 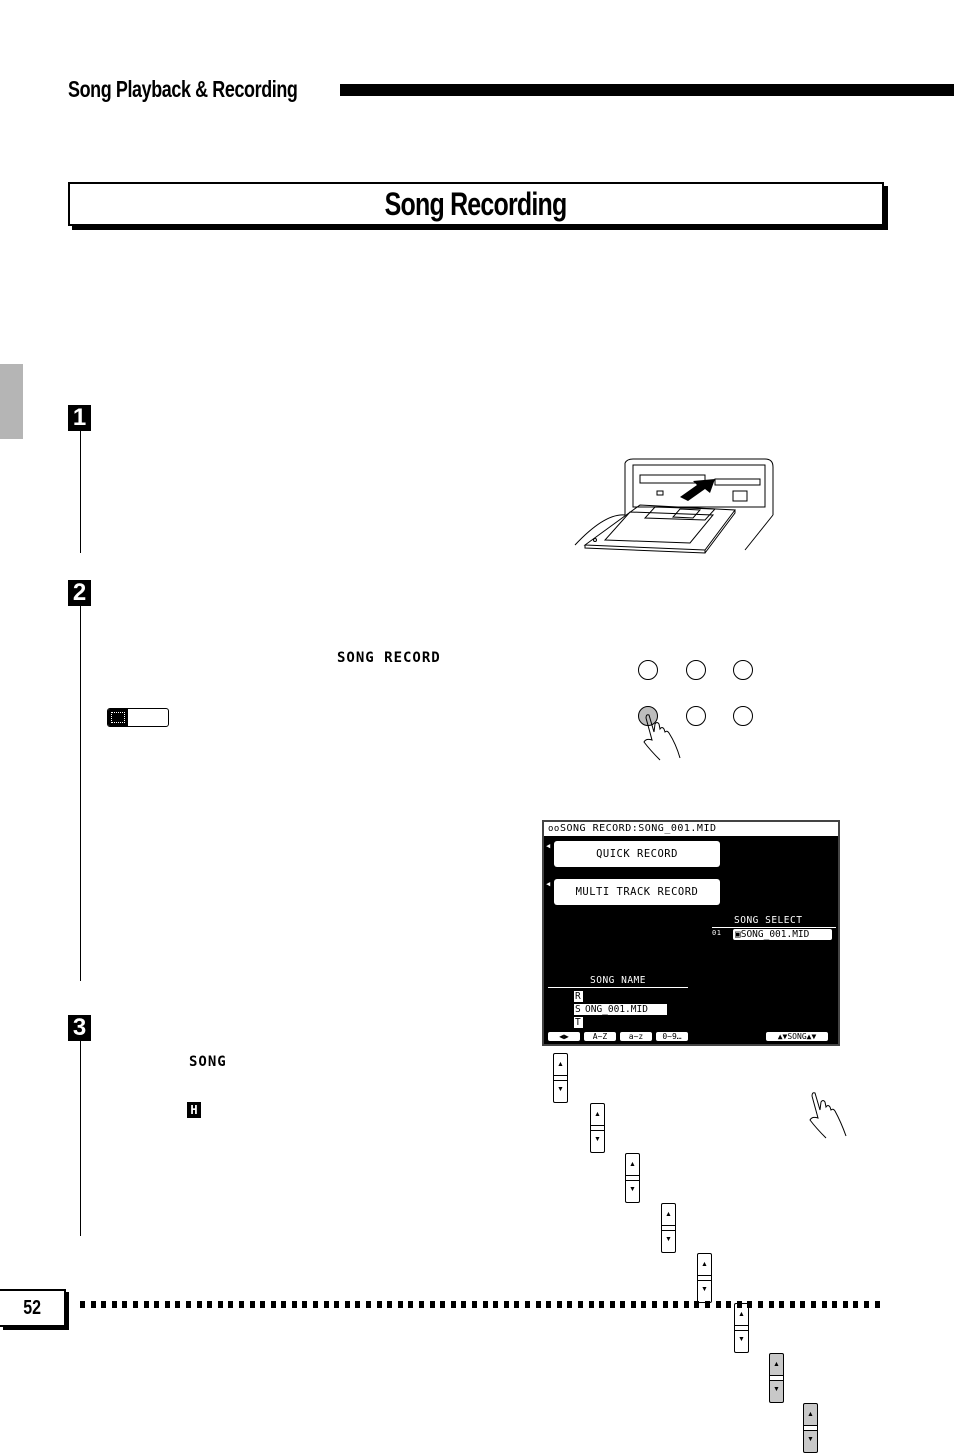 What do you see at coordinates (194, 1110) in the screenshot?
I see `marker-h-icon: H` at bounding box center [194, 1110].